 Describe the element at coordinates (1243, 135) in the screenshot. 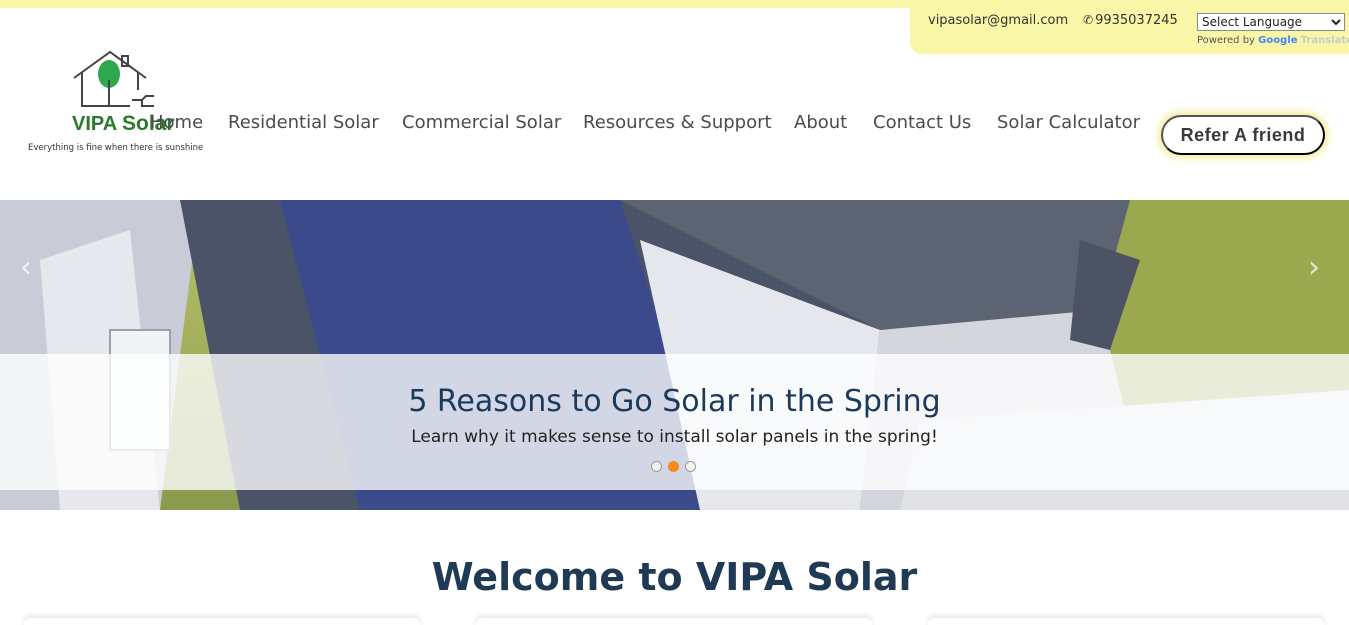

I see `refer-a-friend-button: Refer A friend` at that location.